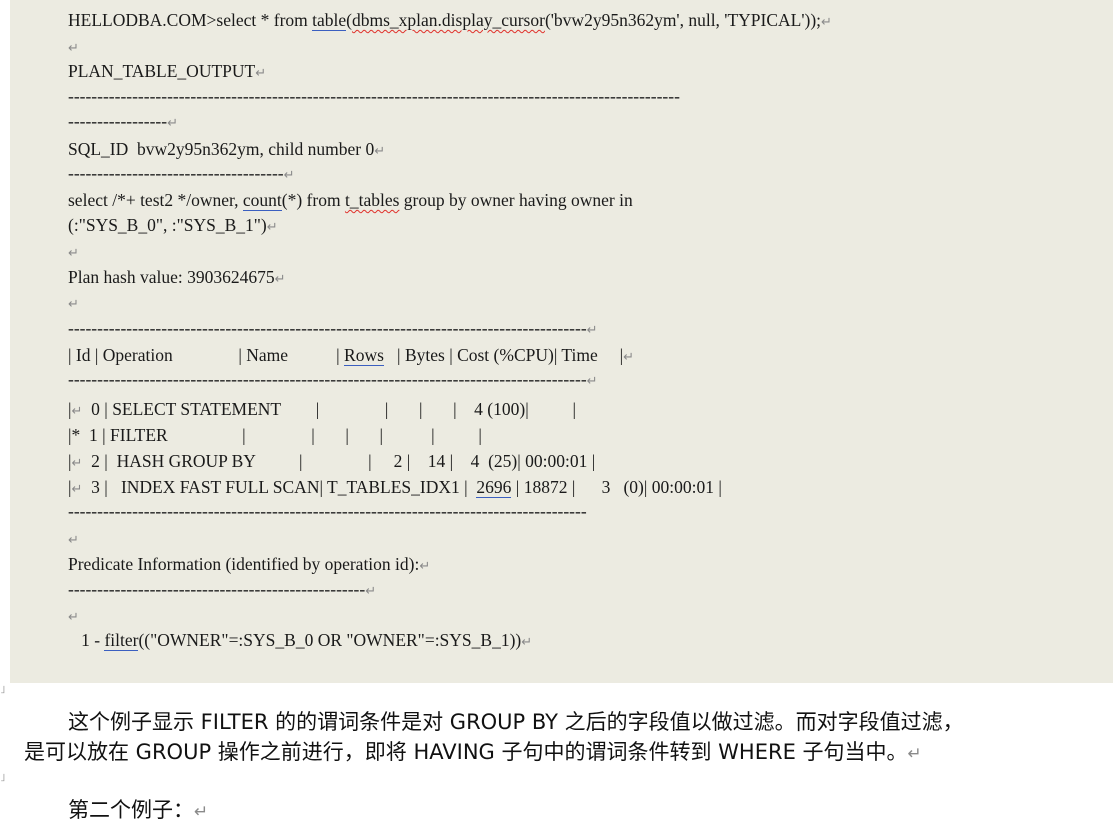 The height and width of the screenshot is (834, 1113). Describe the element at coordinates (267, 355) in the screenshot. I see `col-header: Name` at that location.